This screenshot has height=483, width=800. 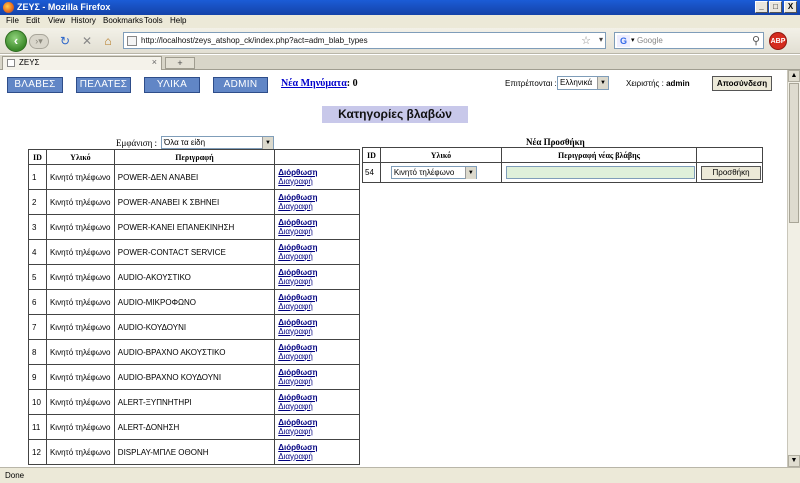 I want to click on scroll-up-icon: ▲, so click(x=794, y=76).